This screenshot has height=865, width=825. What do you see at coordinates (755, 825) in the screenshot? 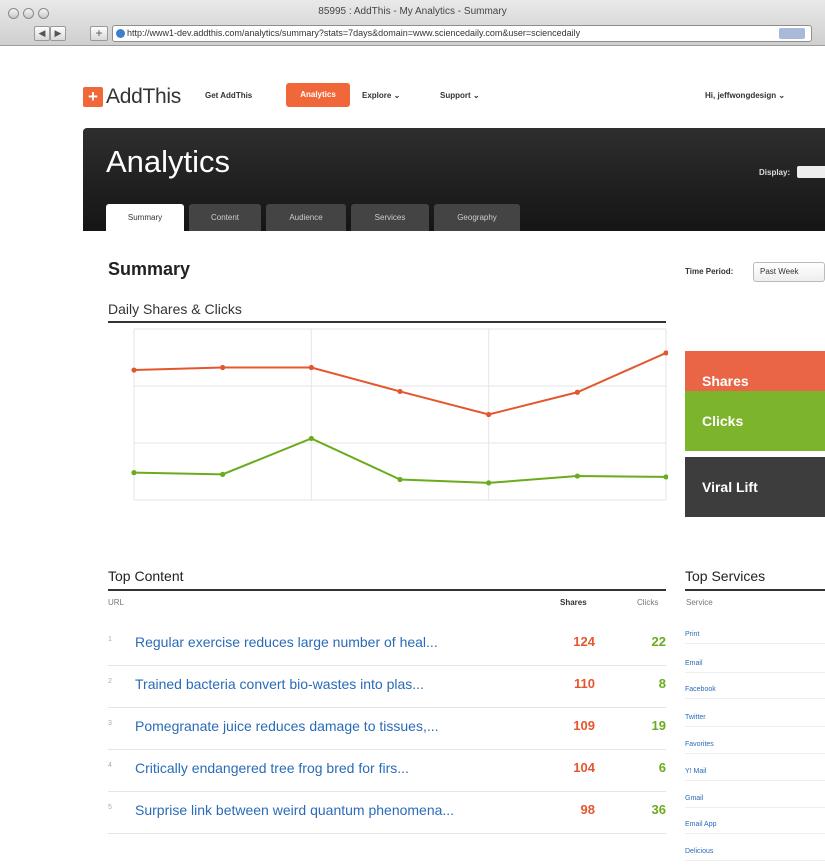
I see `service-link: Email App` at bounding box center [755, 825].